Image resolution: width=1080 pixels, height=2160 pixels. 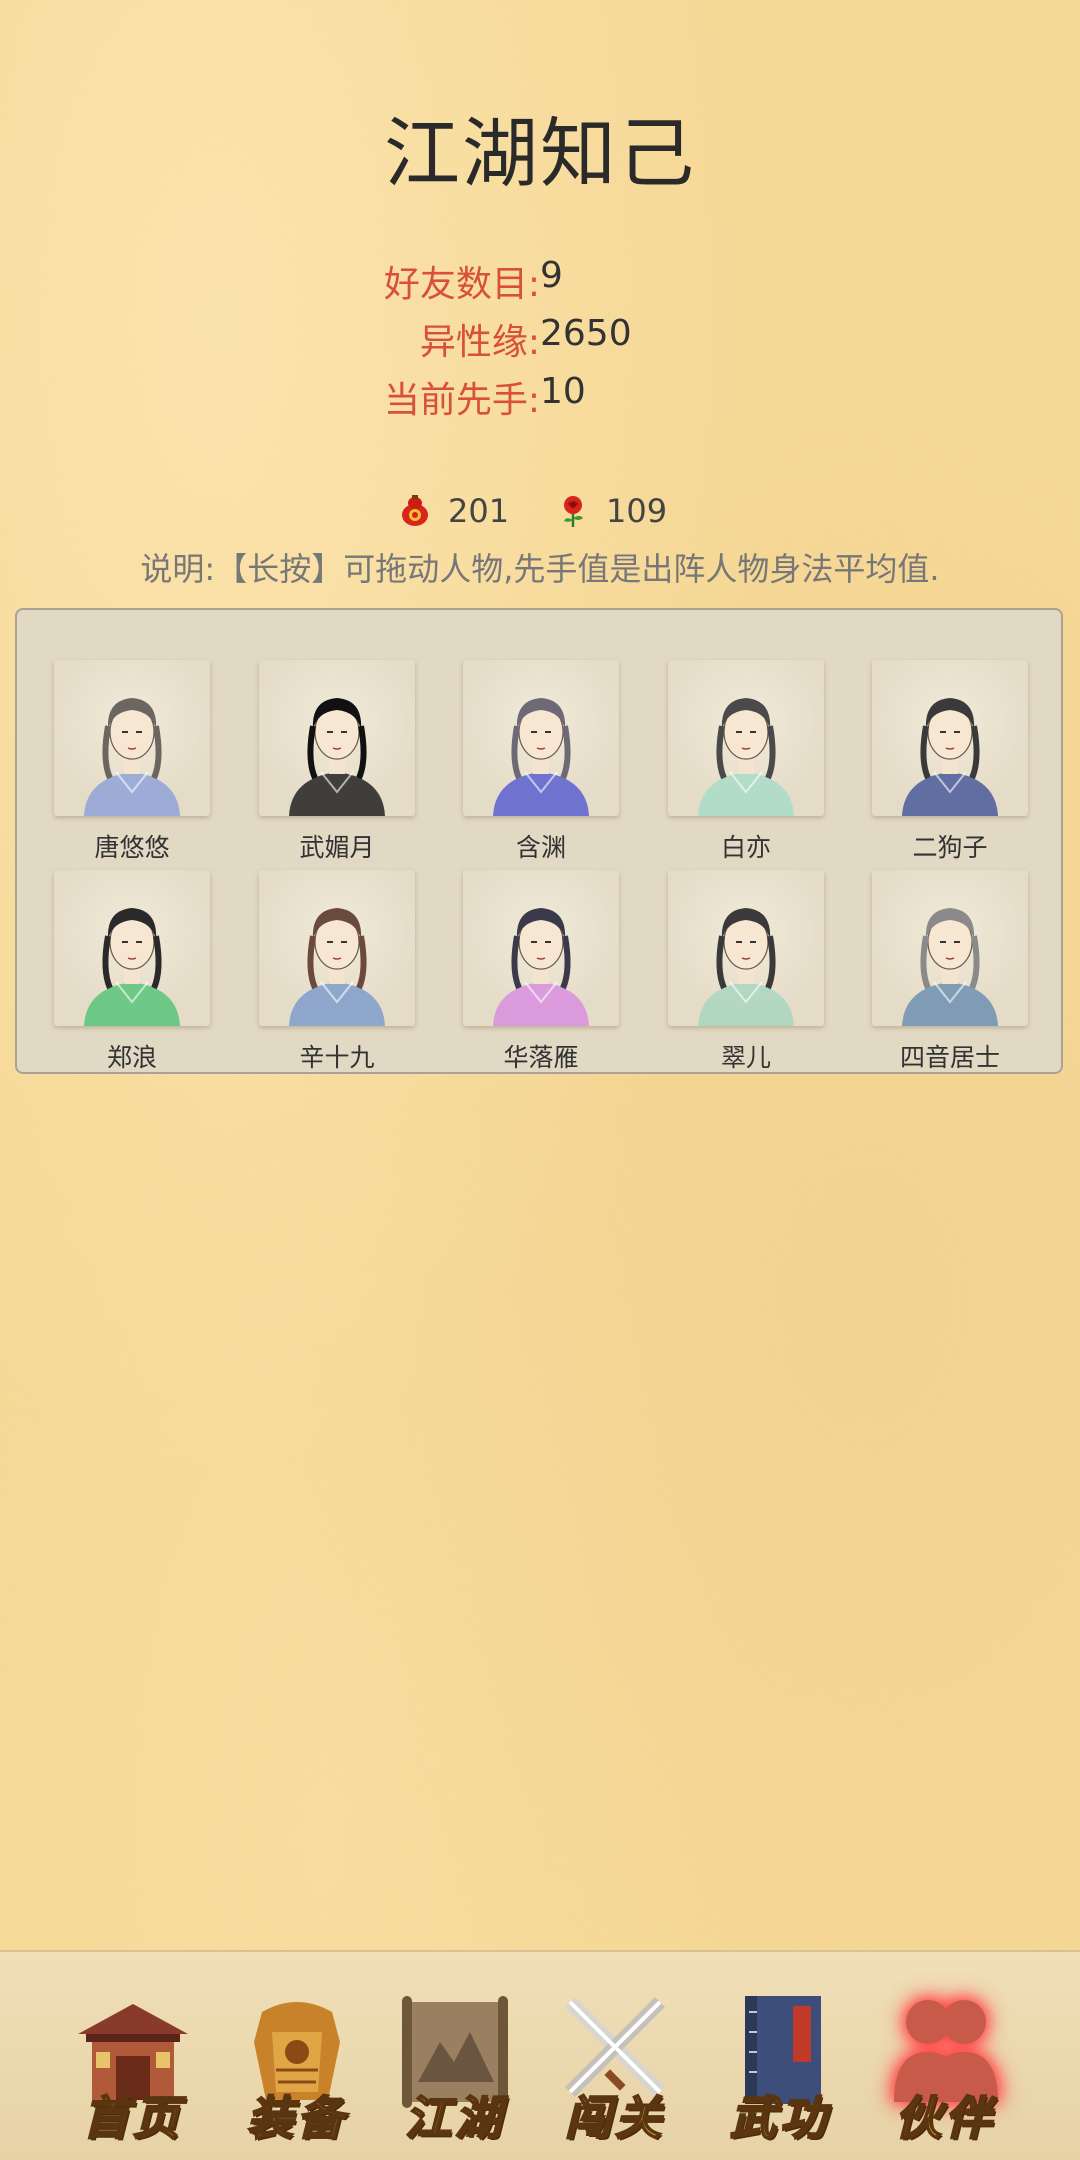 What do you see at coordinates (551, 275) in the screenshot?
I see `stat-value: 9` at bounding box center [551, 275].